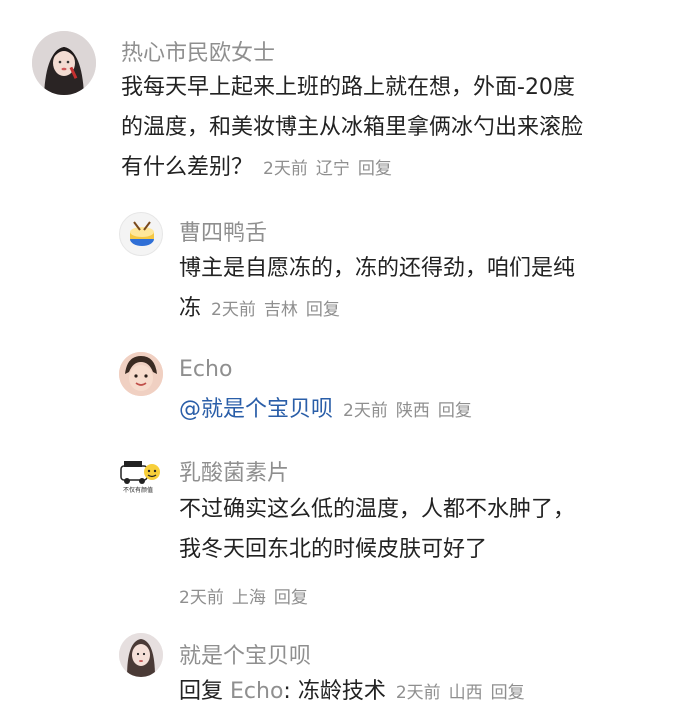 This screenshot has height=727, width=690. Describe the element at coordinates (377, 530) in the screenshot. I see `comment-text: 不过确实这么低的温度，人都不水肿了， 我冬天回东北的时候皮肤可好了` at that location.